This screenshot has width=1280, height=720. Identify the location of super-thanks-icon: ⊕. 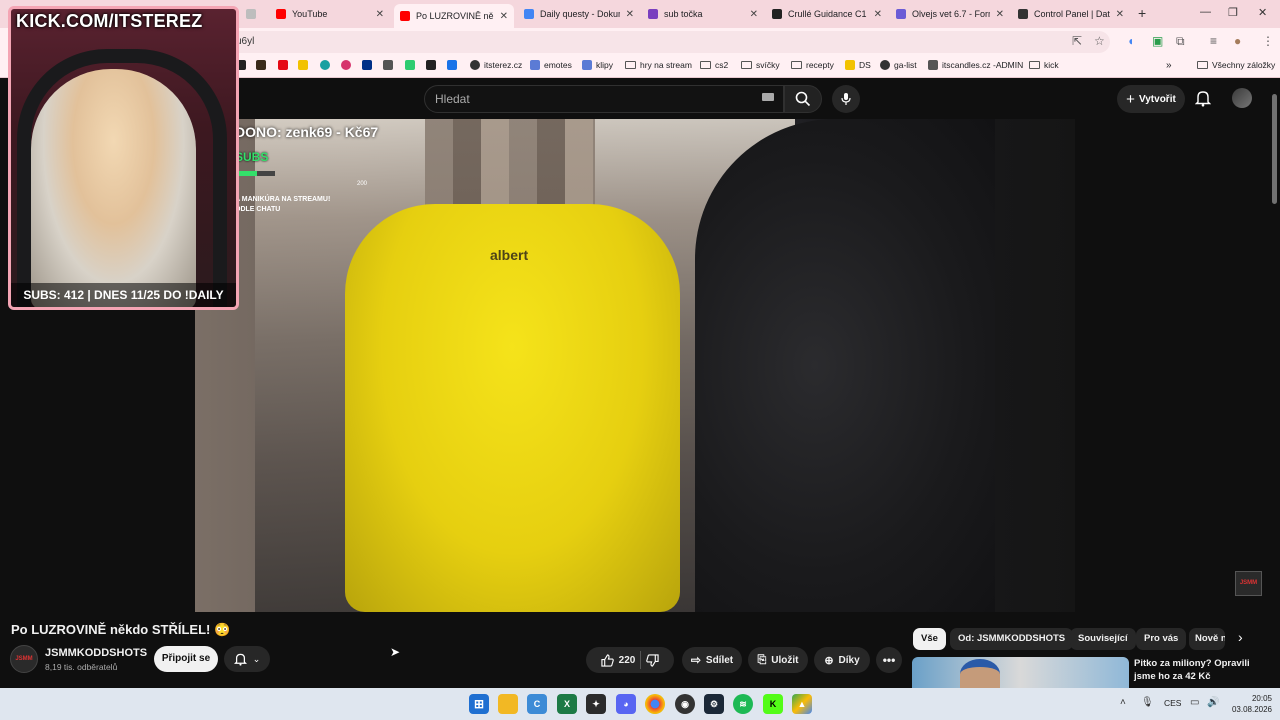
(829, 660).